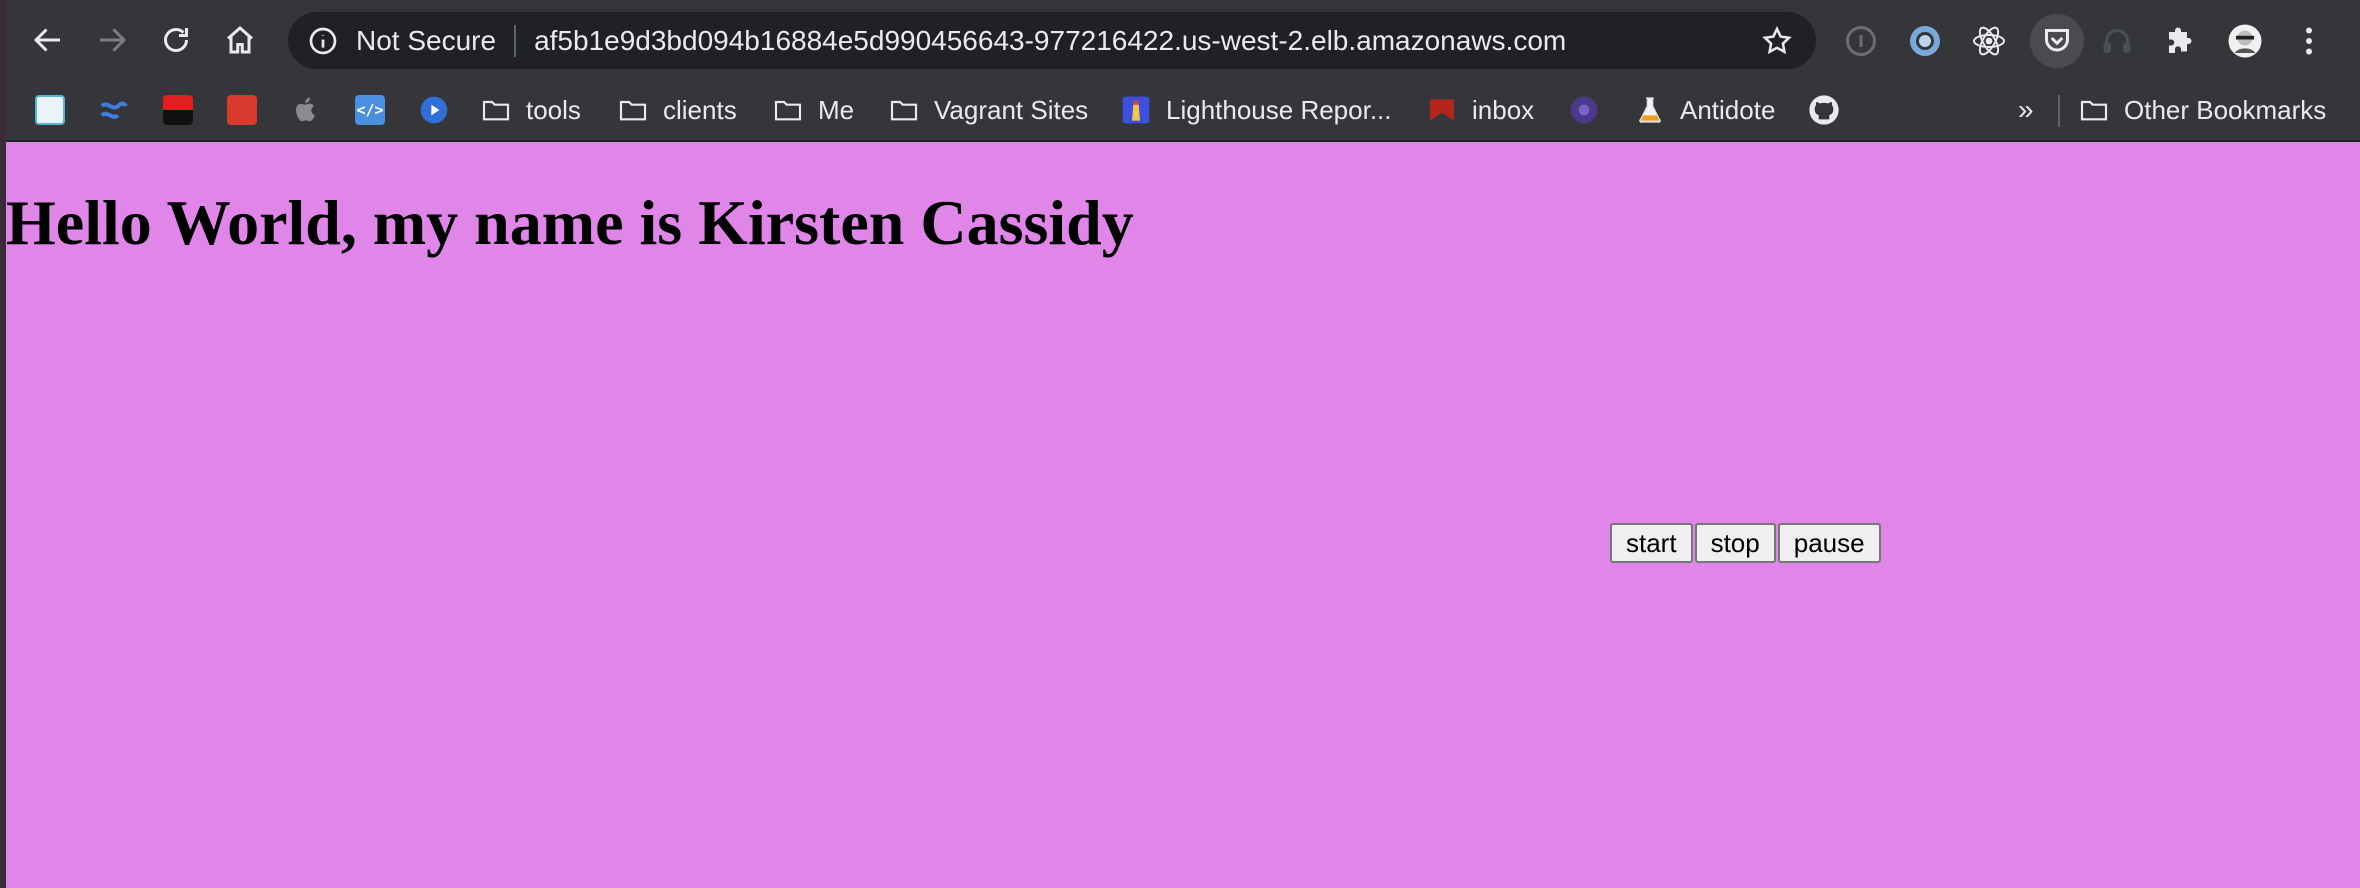  I want to click on back-button, so click(48, 40).